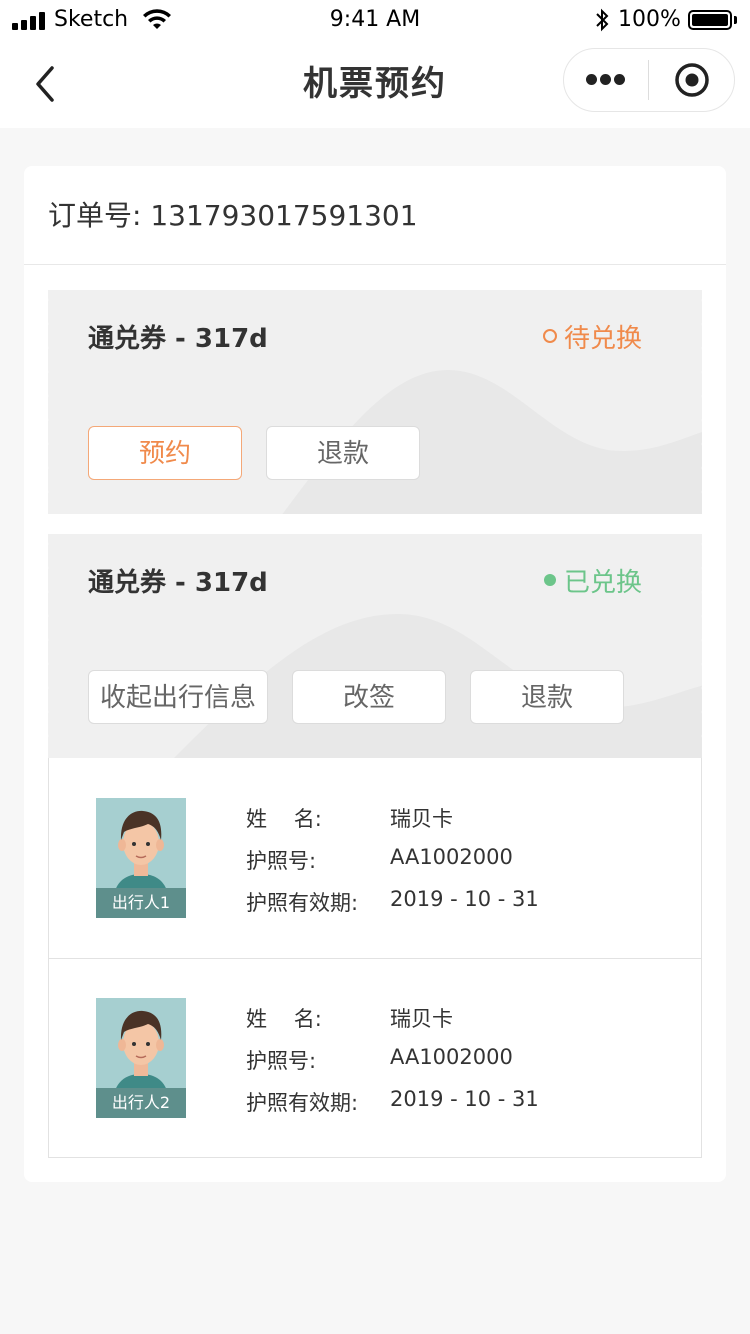  Describe the element at coordinates (606, 80) in the screenshot. I see `more-dots-icon` at that location.